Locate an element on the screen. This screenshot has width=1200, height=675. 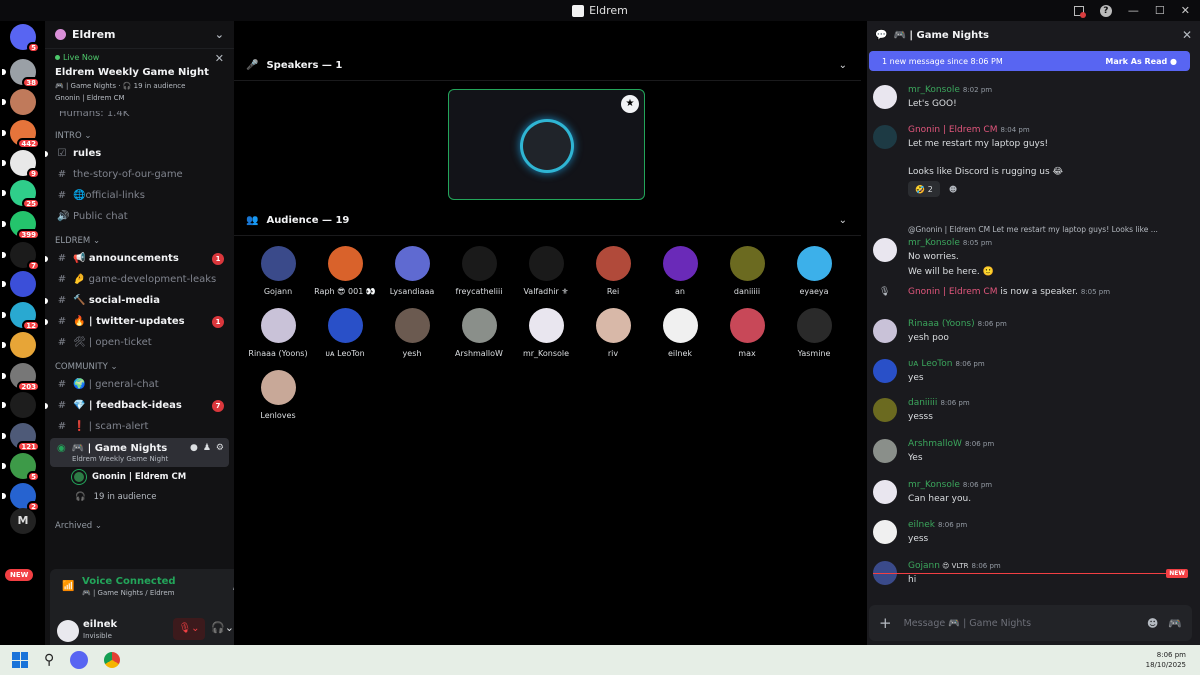
audience-member: Rei is located at coordinates (613, 271).